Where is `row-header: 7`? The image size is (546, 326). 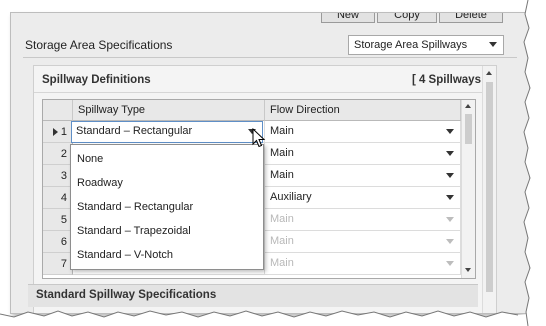
row-header: 7 is located at coordinates (58, 264).